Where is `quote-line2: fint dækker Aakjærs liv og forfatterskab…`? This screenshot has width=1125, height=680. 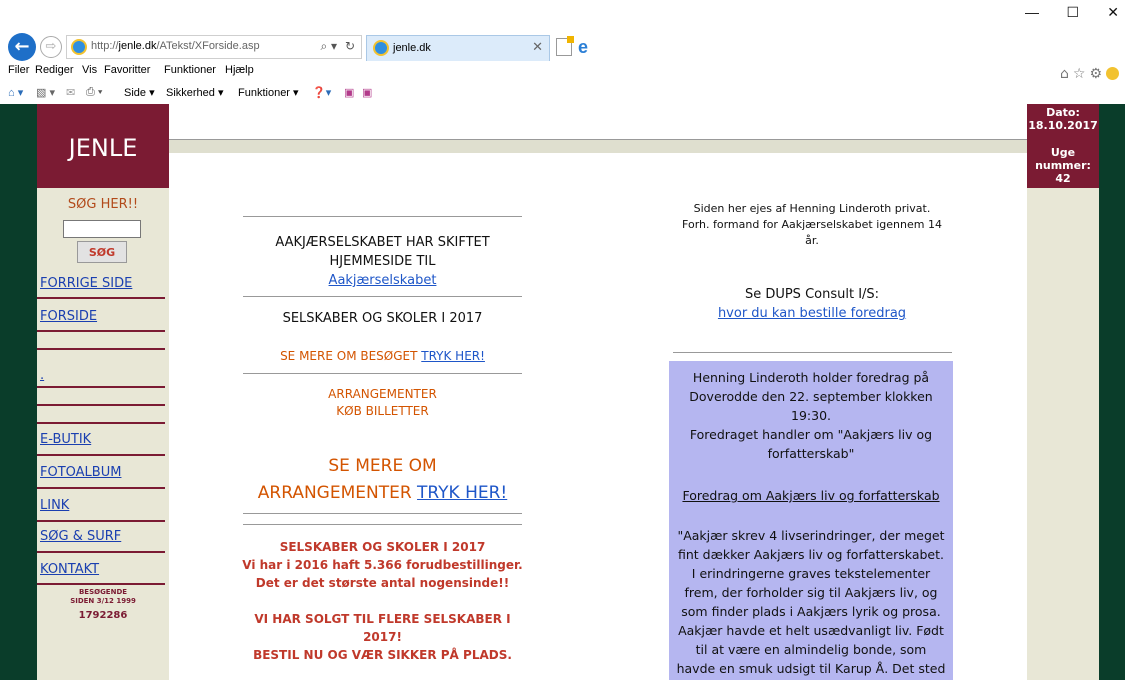 quote-line2: fint dækker Aakjærs liv og forfatterskab… is located at coordinates (811, 554).